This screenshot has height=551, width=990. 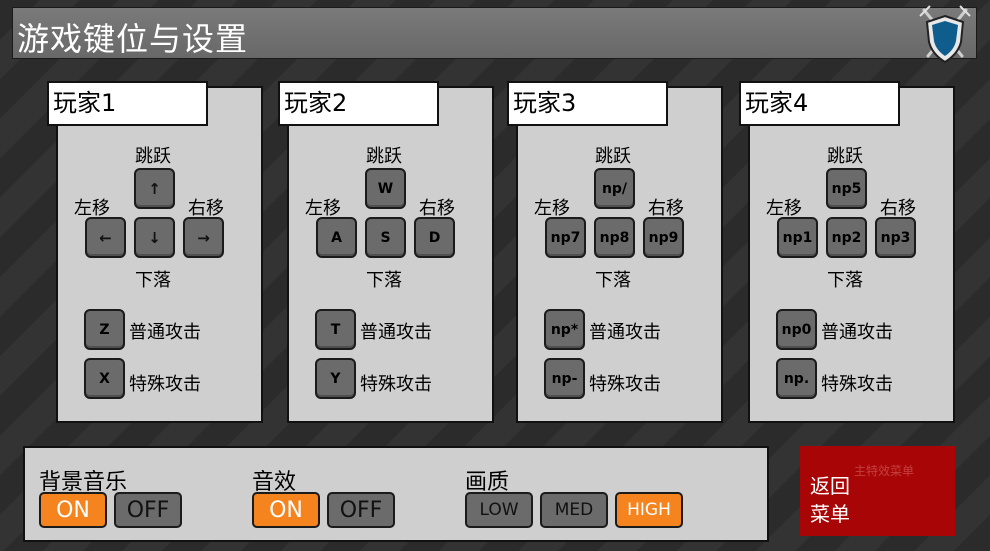 What do you see at coordinates (884, 471) in the screenshot?
I see `back-ghost-text: 主特效菜单` at bounding box center [884, 471].